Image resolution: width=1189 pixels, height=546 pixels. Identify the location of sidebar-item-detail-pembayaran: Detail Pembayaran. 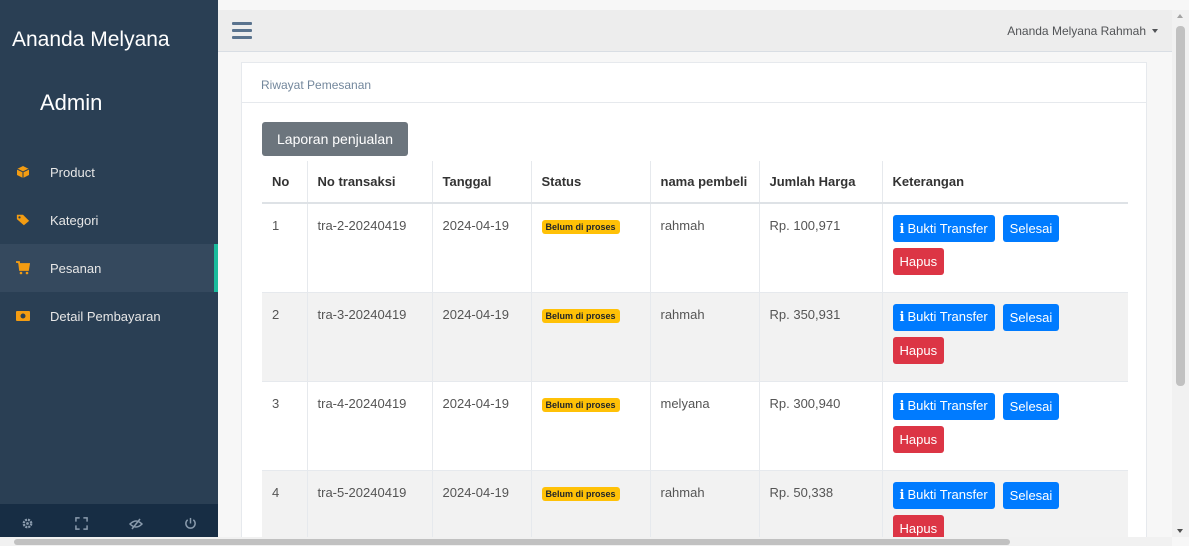
(109, 316).